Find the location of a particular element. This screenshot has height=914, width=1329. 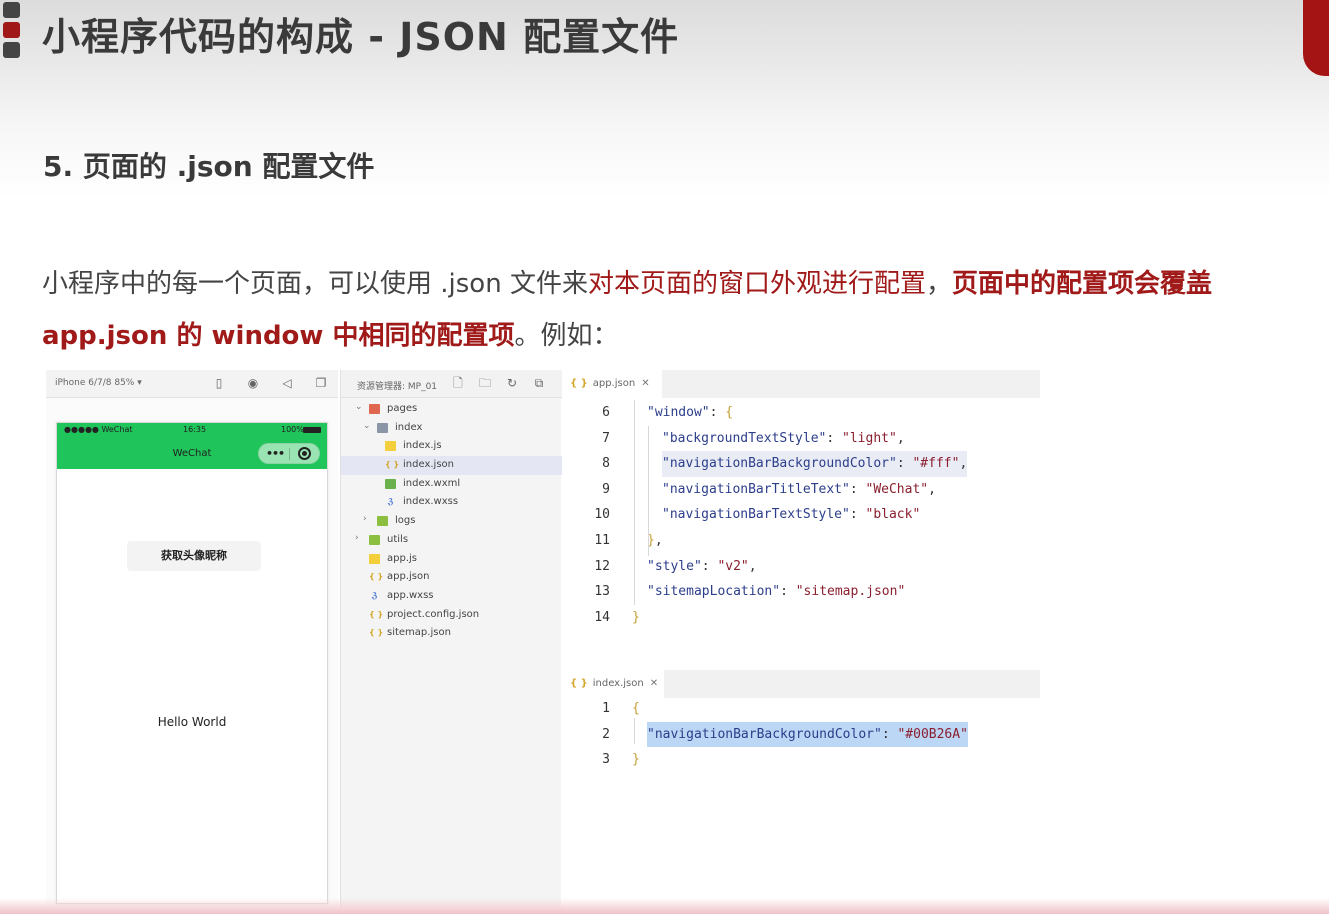

code-token: "navigationBarTextStyle" is located at coordinates (756, 515).